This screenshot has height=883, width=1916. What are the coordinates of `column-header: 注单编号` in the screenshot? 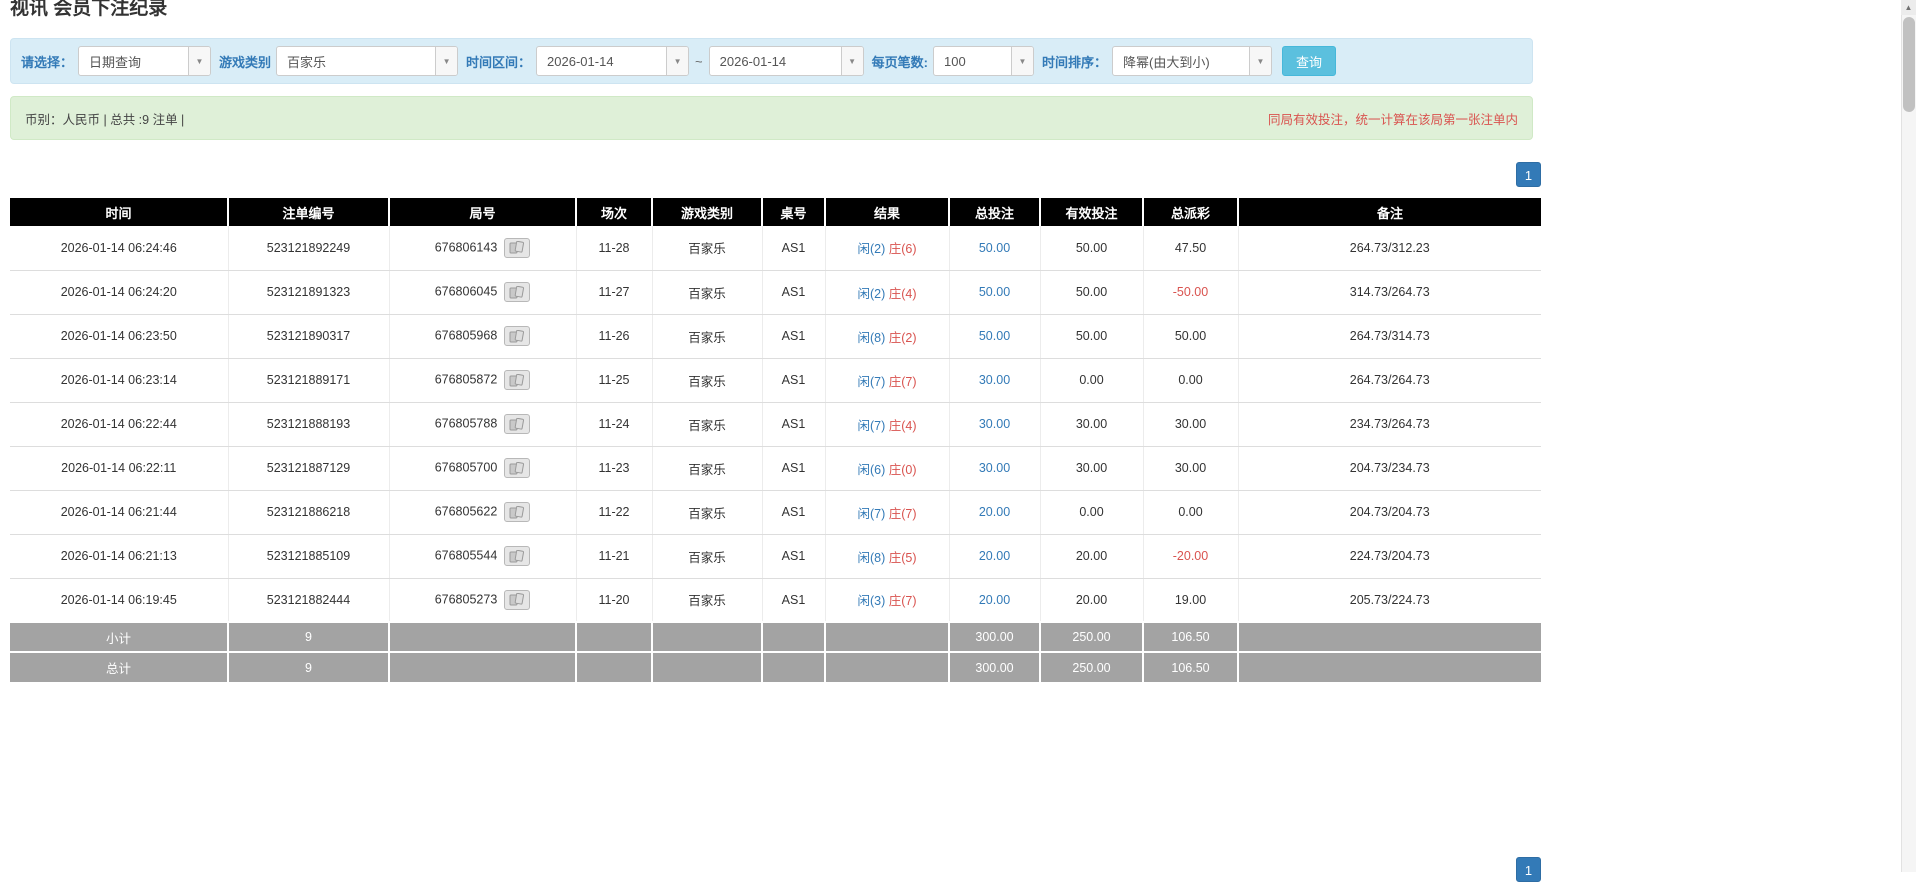 It's located at (308, 212).